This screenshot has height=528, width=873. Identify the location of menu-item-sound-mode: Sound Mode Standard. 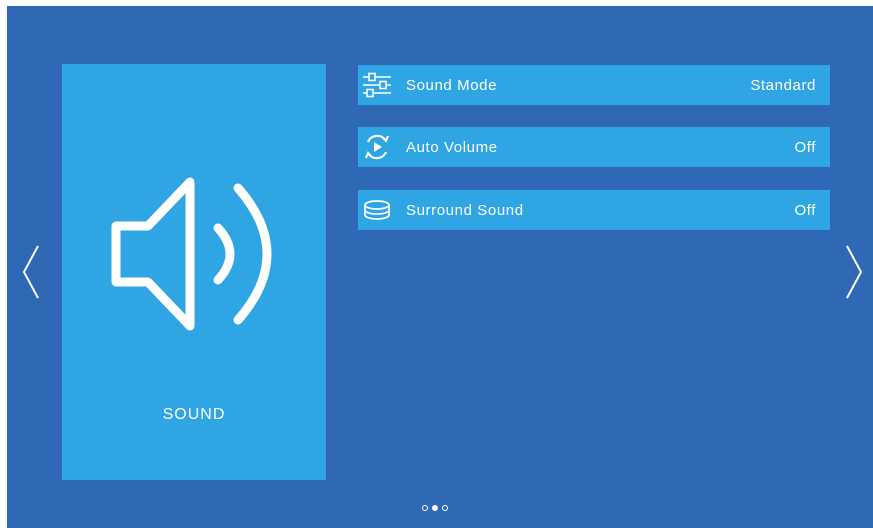
(594, 85).